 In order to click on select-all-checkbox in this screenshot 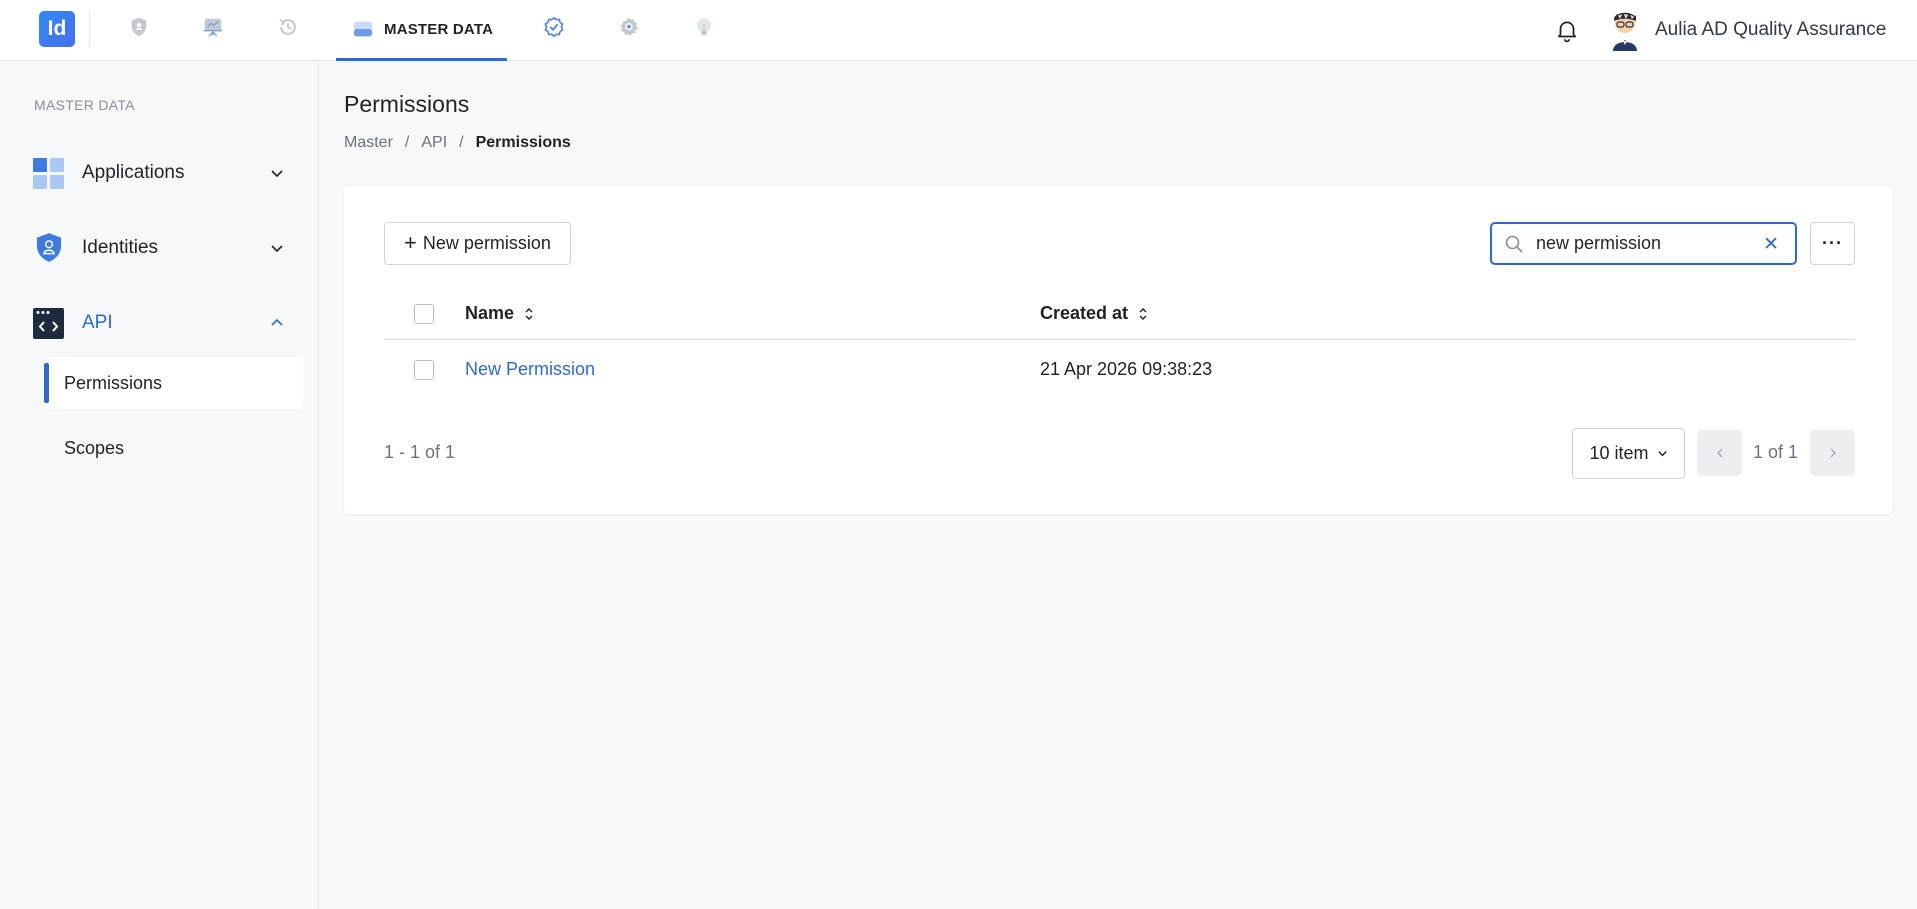, I will do `click(424, 314)`.